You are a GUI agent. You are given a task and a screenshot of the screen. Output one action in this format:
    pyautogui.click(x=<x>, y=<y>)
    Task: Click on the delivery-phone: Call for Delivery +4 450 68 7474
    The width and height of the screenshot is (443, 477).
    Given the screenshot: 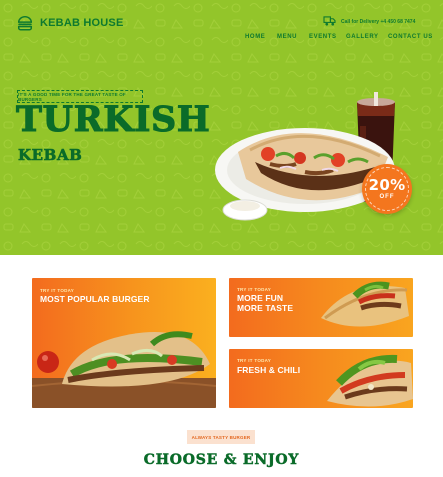 What is the action you would take?
    pyautogui.click(x=378, y=21)
    